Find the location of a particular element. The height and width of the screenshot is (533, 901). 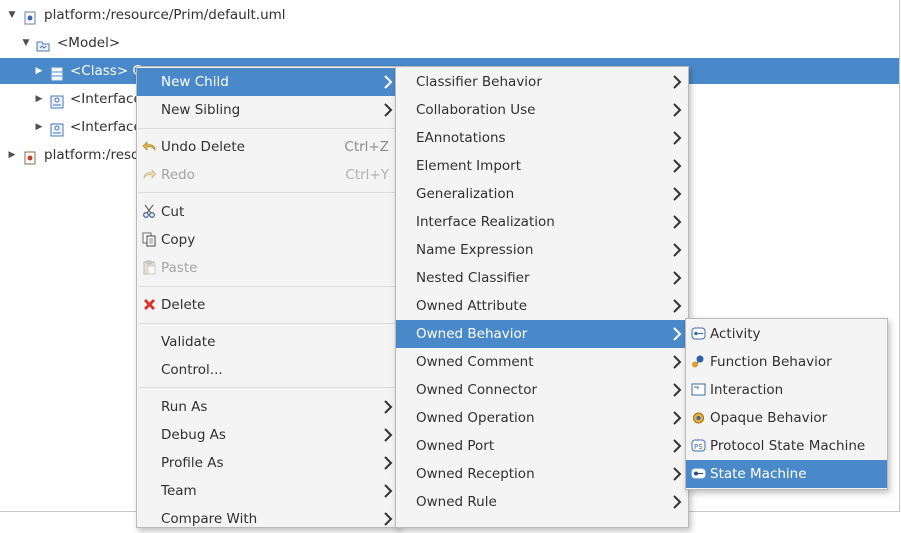

child-menu-item-owned-port: Owned Port is located at coordinates (542, 446).